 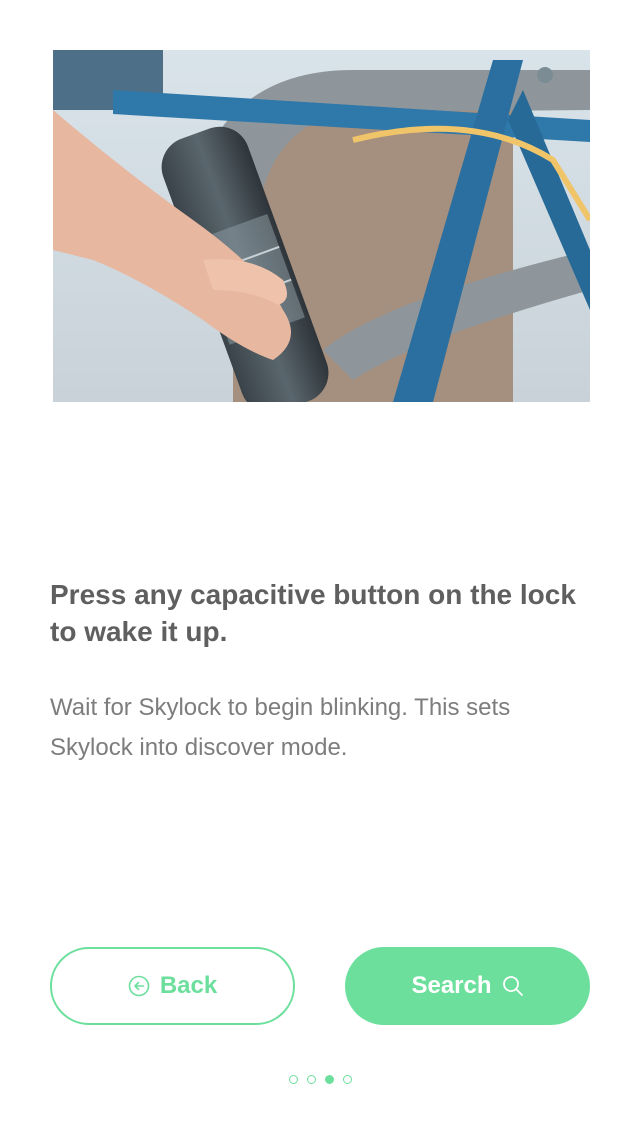 I want to click on search-icon, so click(x=513, y=986).